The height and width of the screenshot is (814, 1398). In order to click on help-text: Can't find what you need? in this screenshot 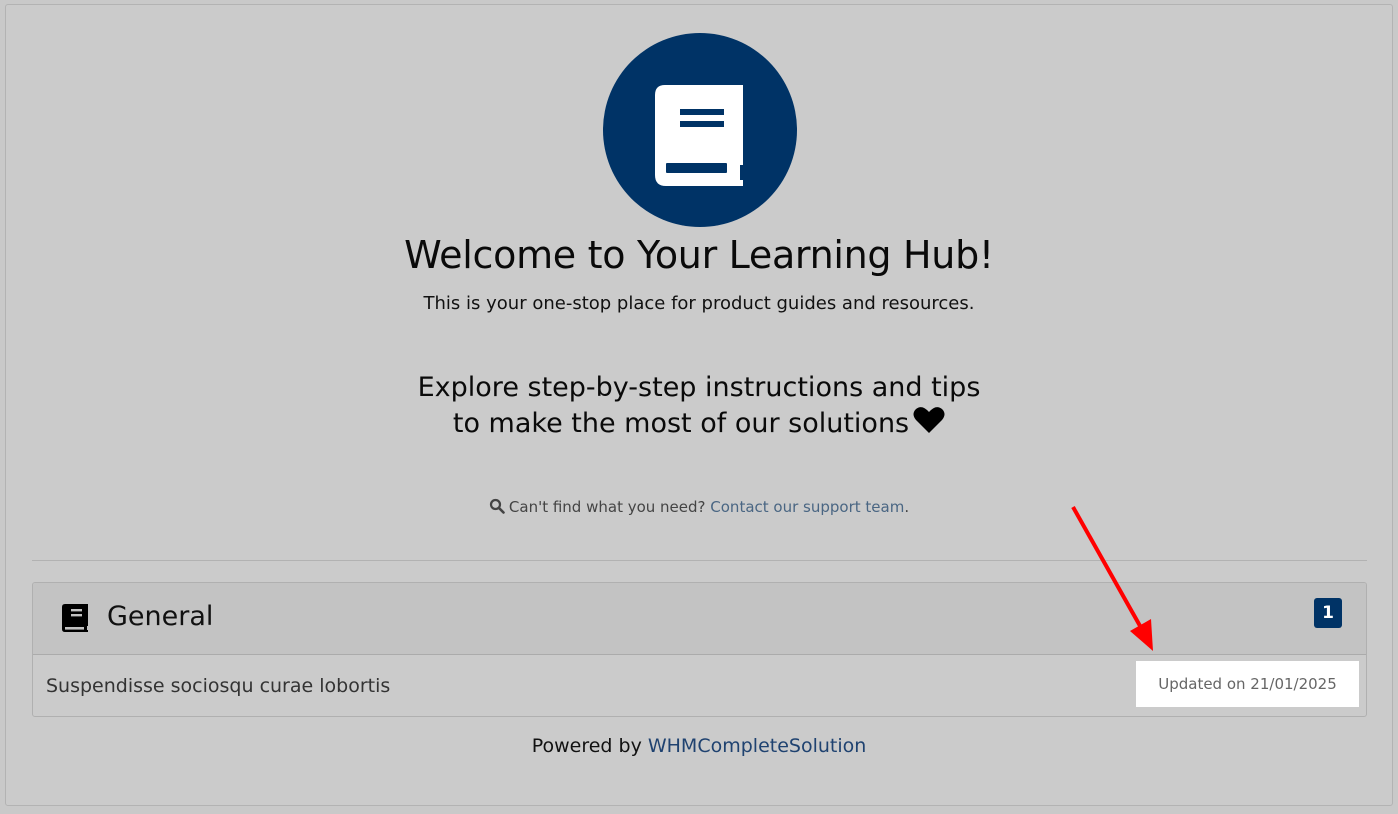, I will do `click(607, 507)`.